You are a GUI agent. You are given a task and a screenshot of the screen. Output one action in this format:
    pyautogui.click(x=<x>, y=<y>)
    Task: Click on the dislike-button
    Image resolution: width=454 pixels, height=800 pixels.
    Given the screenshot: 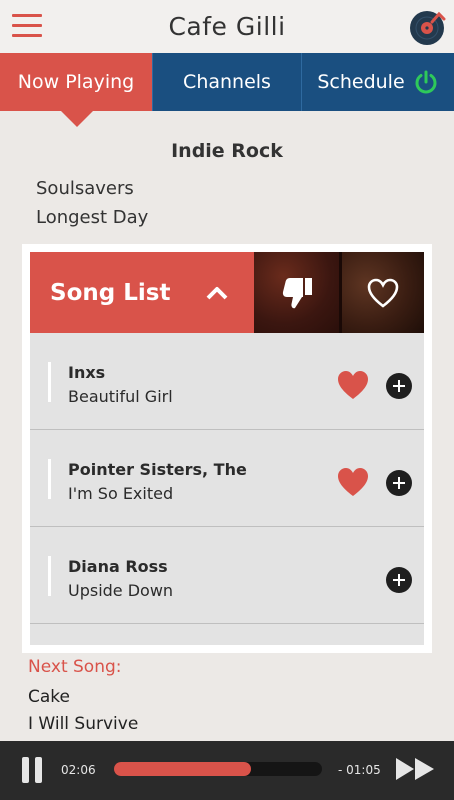 What is the action you would take?
    pyautogui.click(x=298, y=292)
    